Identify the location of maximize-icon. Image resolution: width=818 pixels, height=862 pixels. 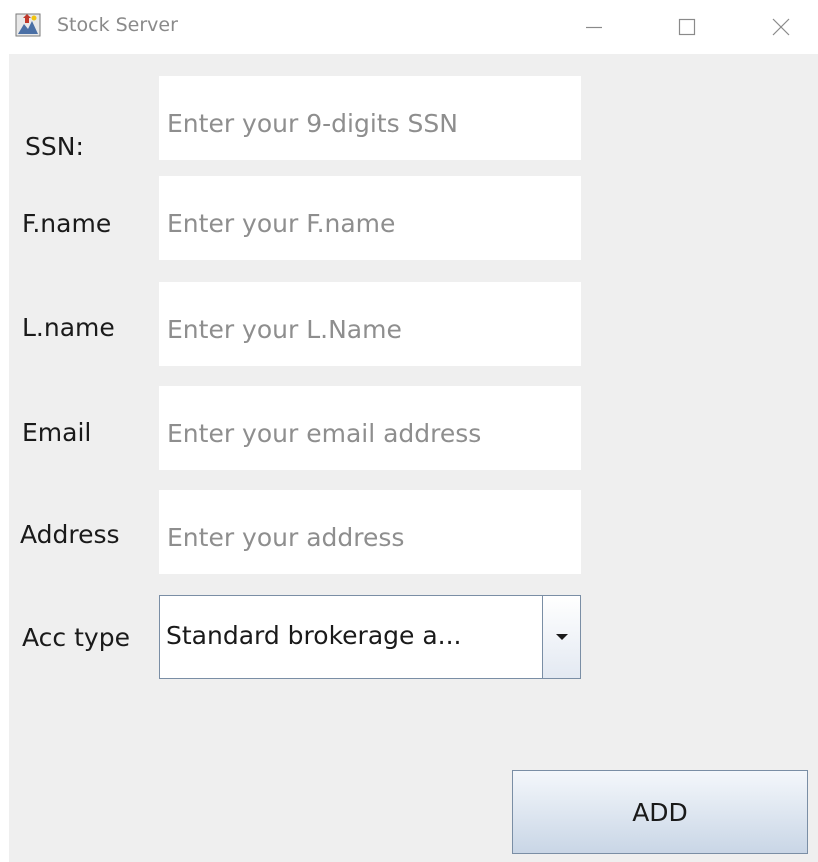
(687, 27).